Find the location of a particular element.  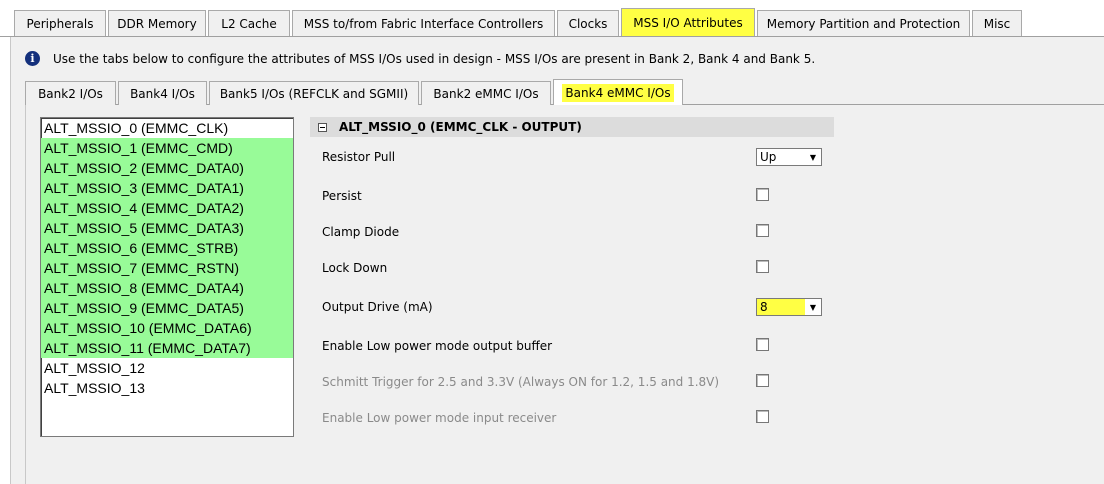

tab-bank4-emmc-ios: Bank4 eMMC I/Os is located at coordinates (618, 92).